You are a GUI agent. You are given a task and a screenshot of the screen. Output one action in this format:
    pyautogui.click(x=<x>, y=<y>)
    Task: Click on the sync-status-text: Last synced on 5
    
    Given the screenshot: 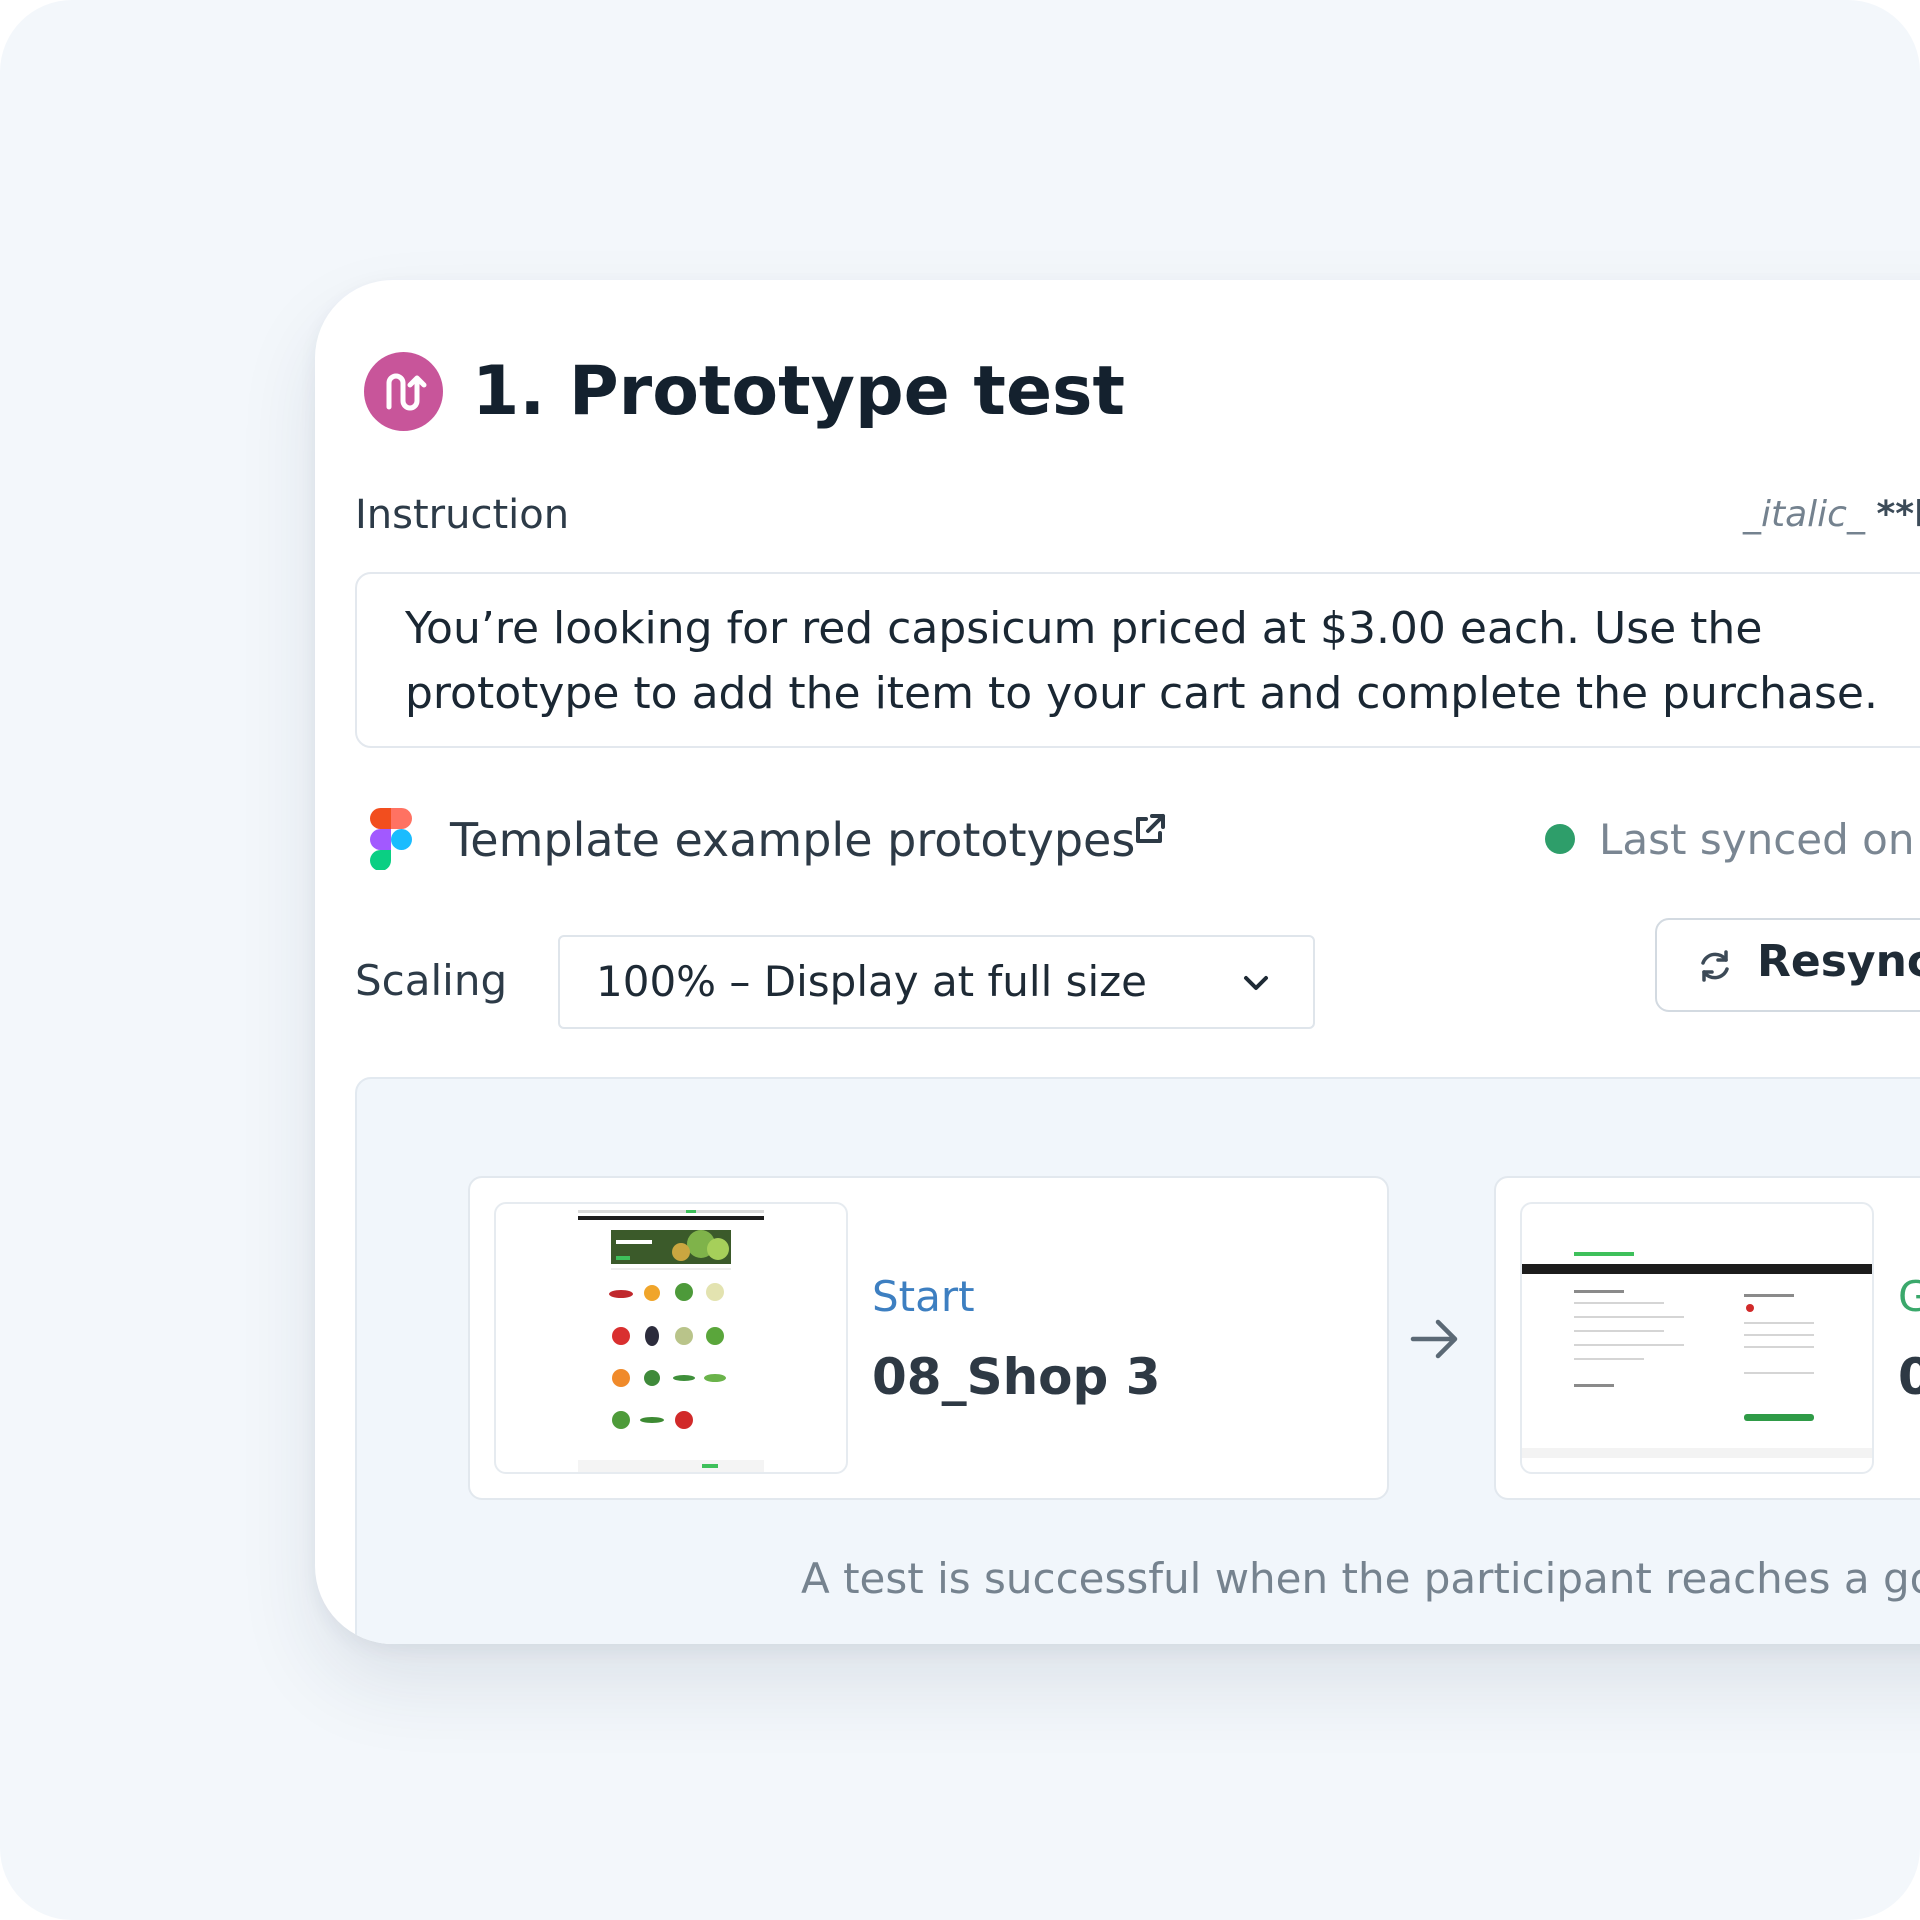 What is the action you would take?
    pyautogui.click(x=1759, y=839)
    